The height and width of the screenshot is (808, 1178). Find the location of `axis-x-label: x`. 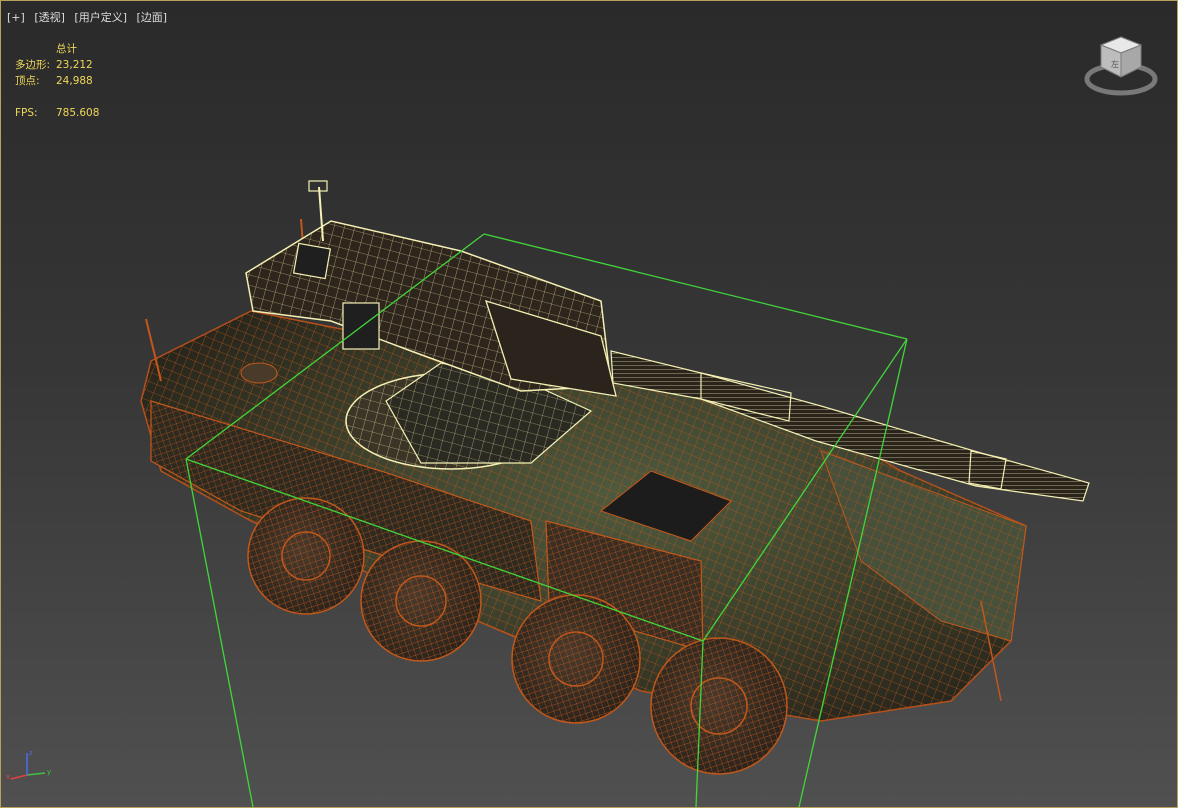

axis-x-label: x is located at coordinates (8, 777).